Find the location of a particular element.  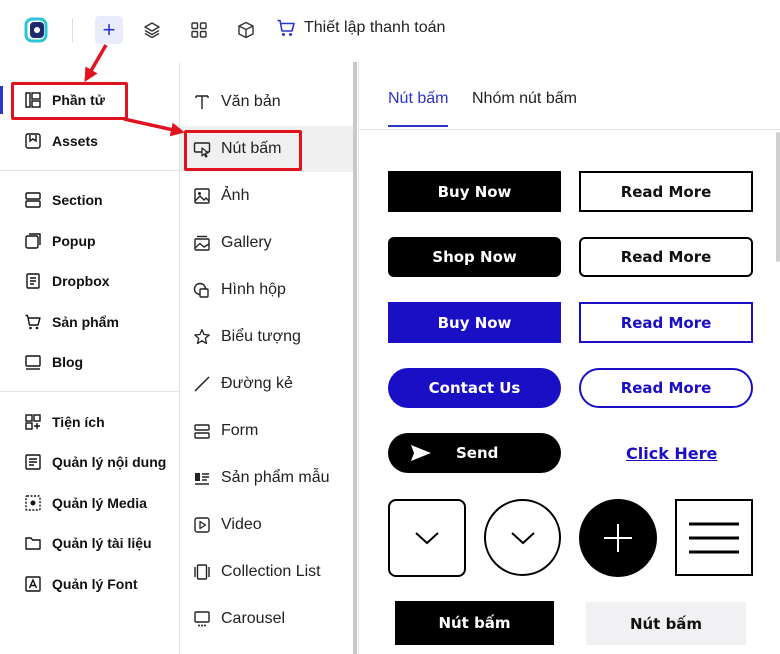

annotation-arrow-to-elements is located at coordinates (96, 63).